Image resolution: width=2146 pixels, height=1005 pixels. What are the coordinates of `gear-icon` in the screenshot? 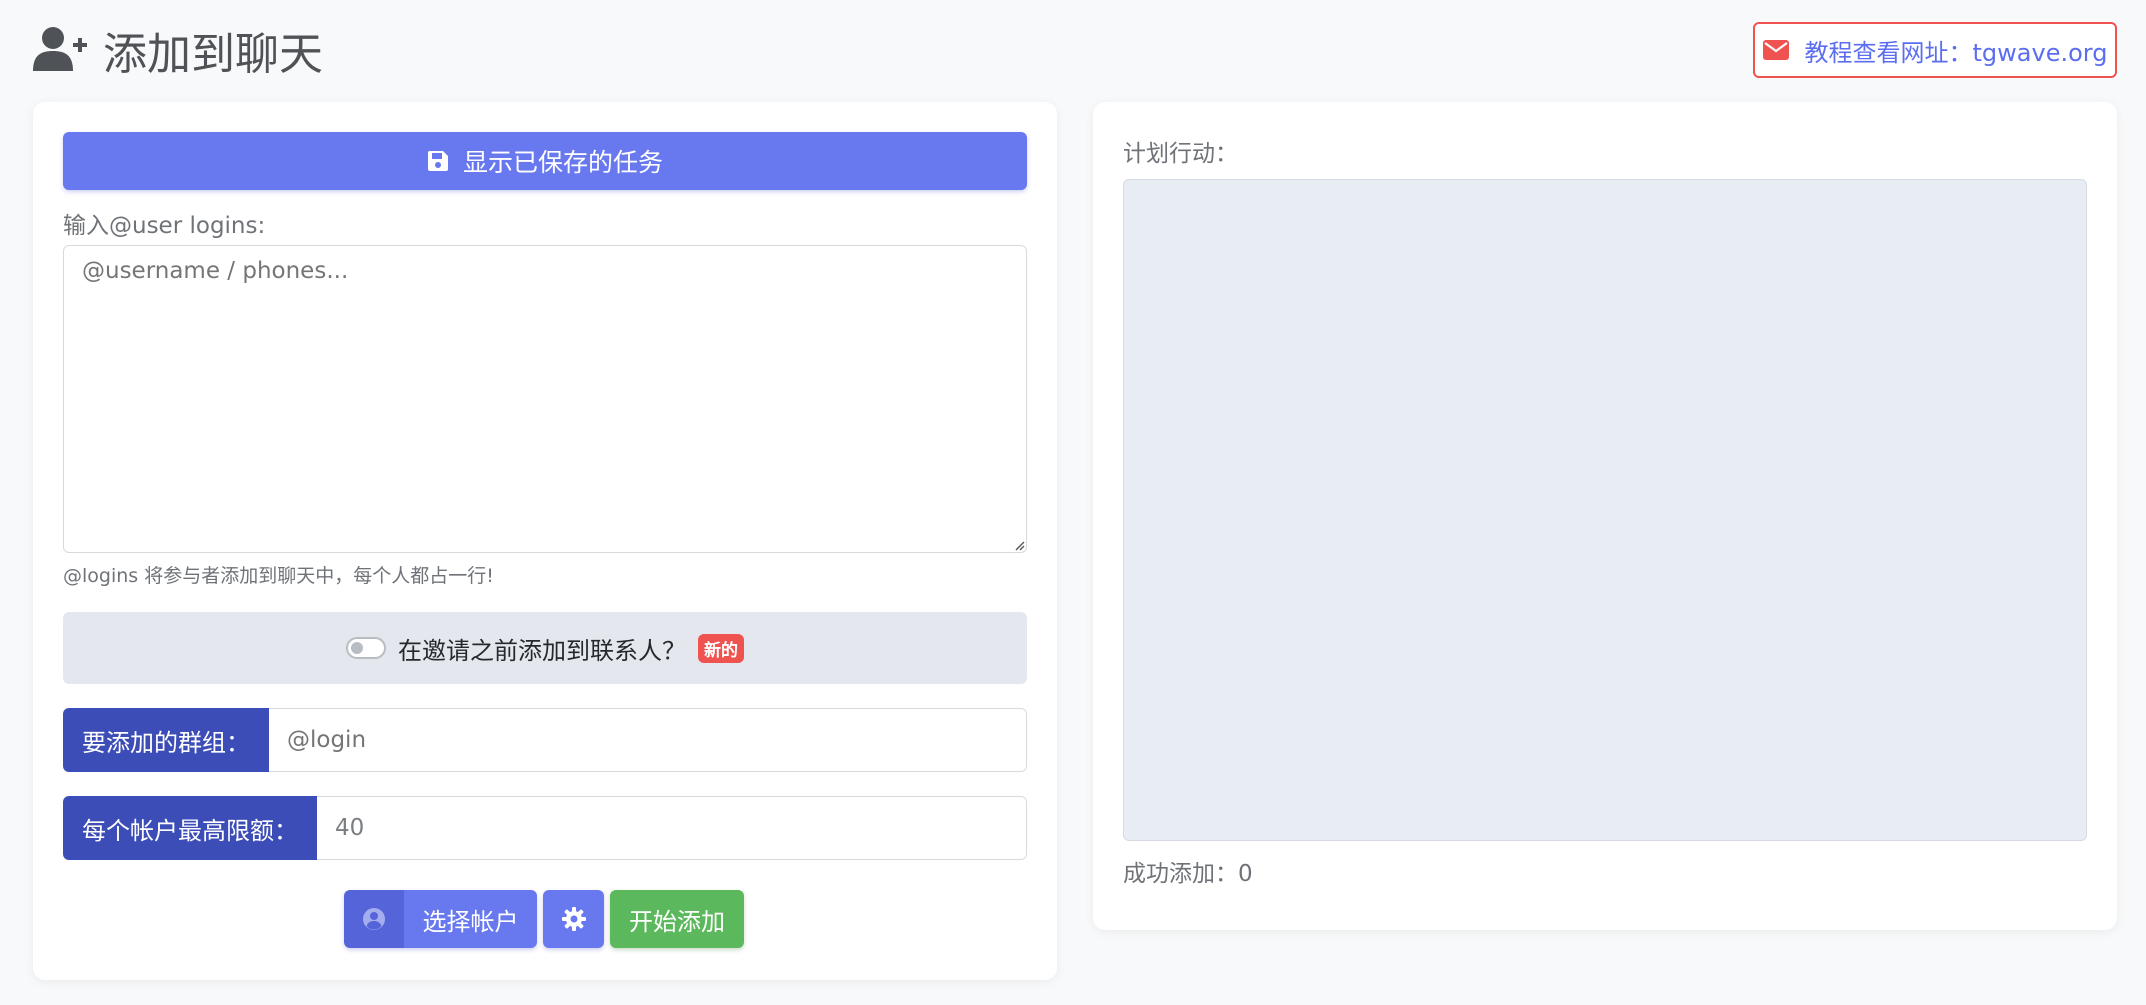 It's located at (573, 919).